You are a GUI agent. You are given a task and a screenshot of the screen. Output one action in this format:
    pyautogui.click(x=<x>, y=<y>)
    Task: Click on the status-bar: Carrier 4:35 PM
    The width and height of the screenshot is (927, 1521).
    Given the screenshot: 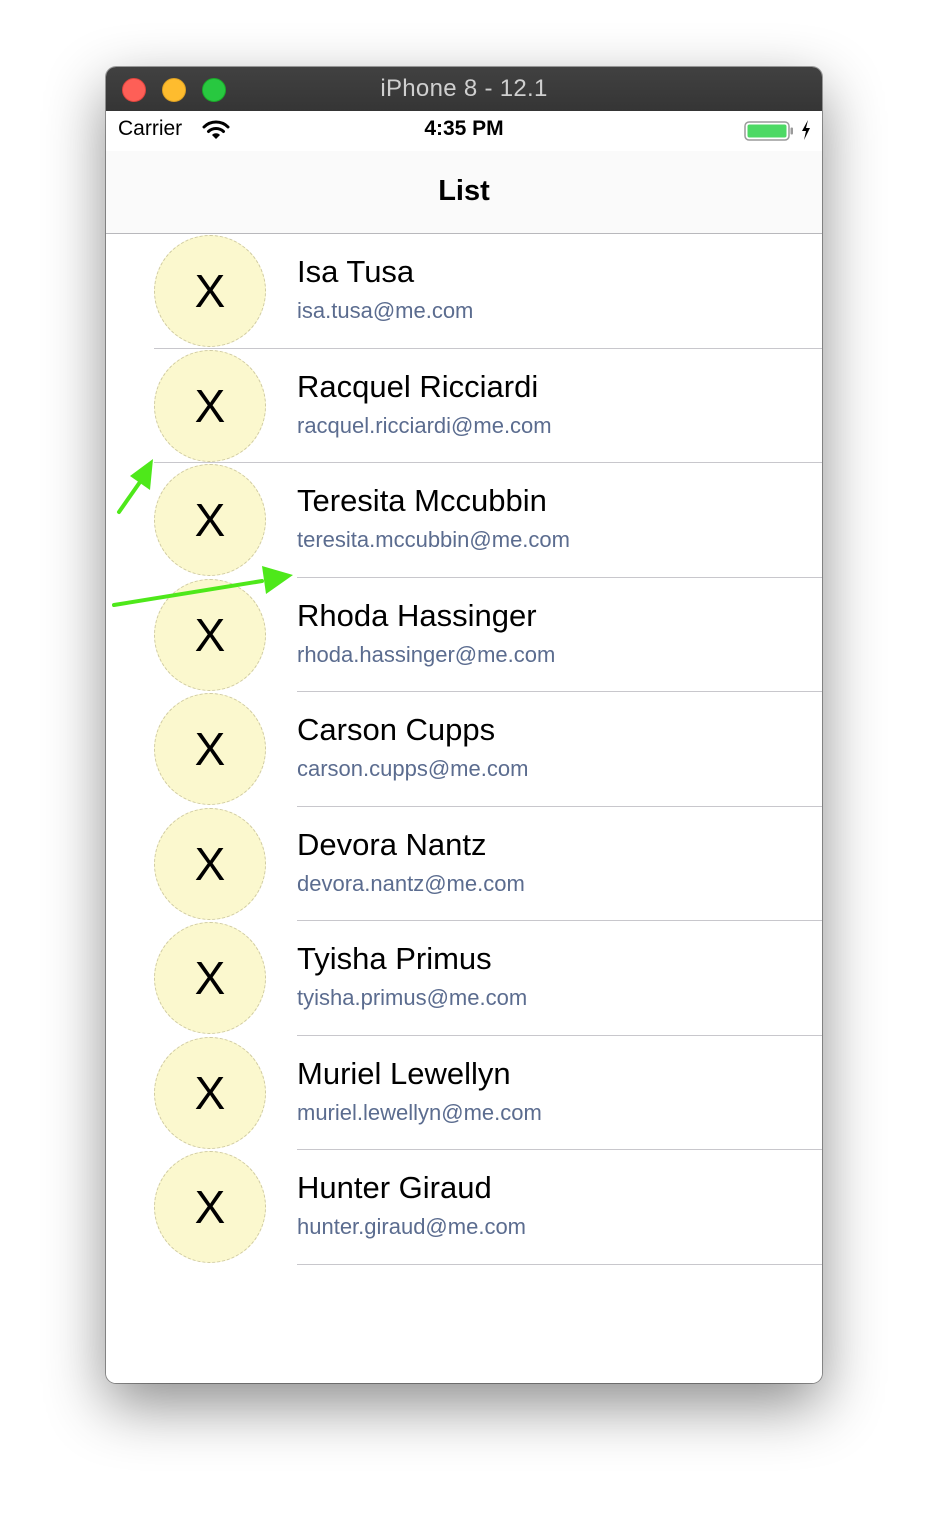 What is the action you would take?
    pyautogui.click(x=464, y=131)
    